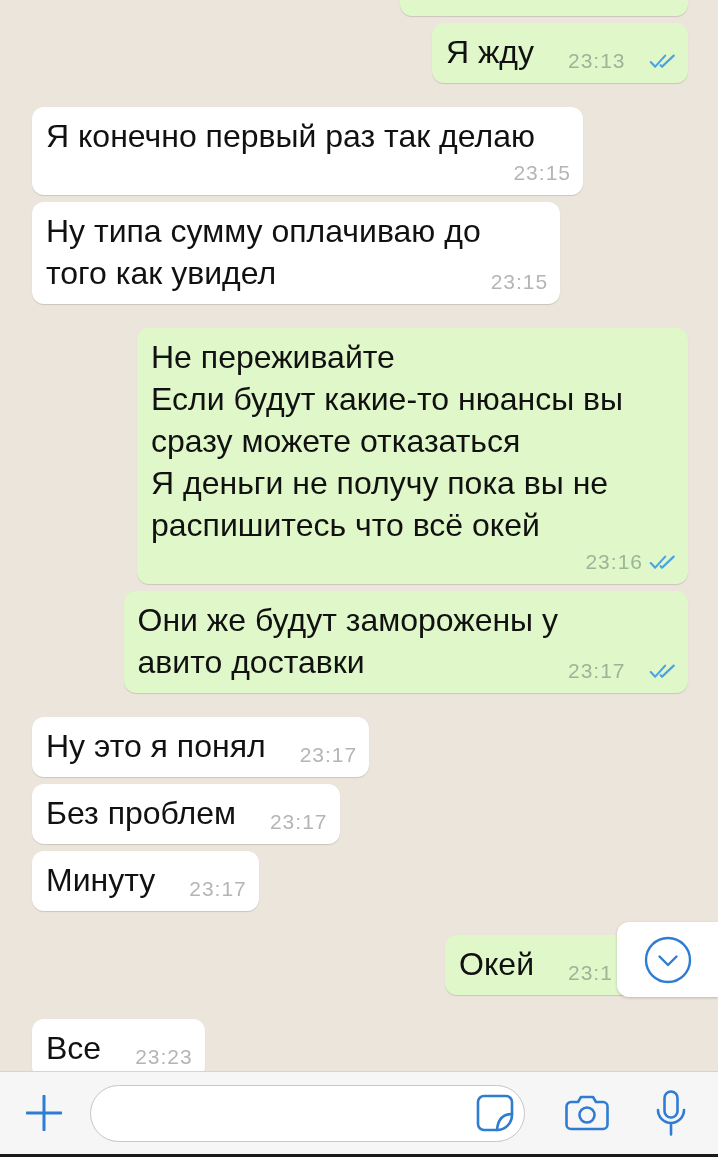 This screenshot has width=718, height=1157. I want to click on message-text: Все, so click(74, 1048).